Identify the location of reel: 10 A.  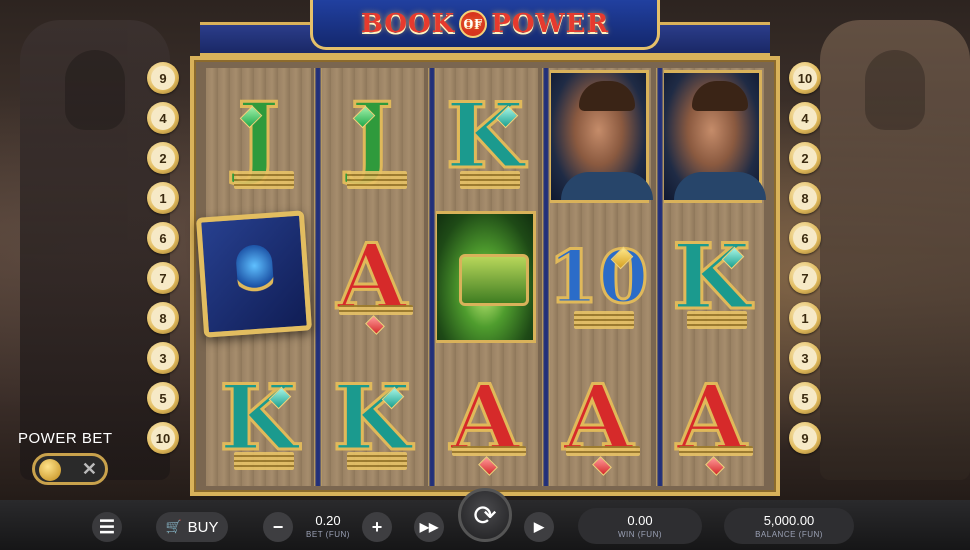
(599, 277).